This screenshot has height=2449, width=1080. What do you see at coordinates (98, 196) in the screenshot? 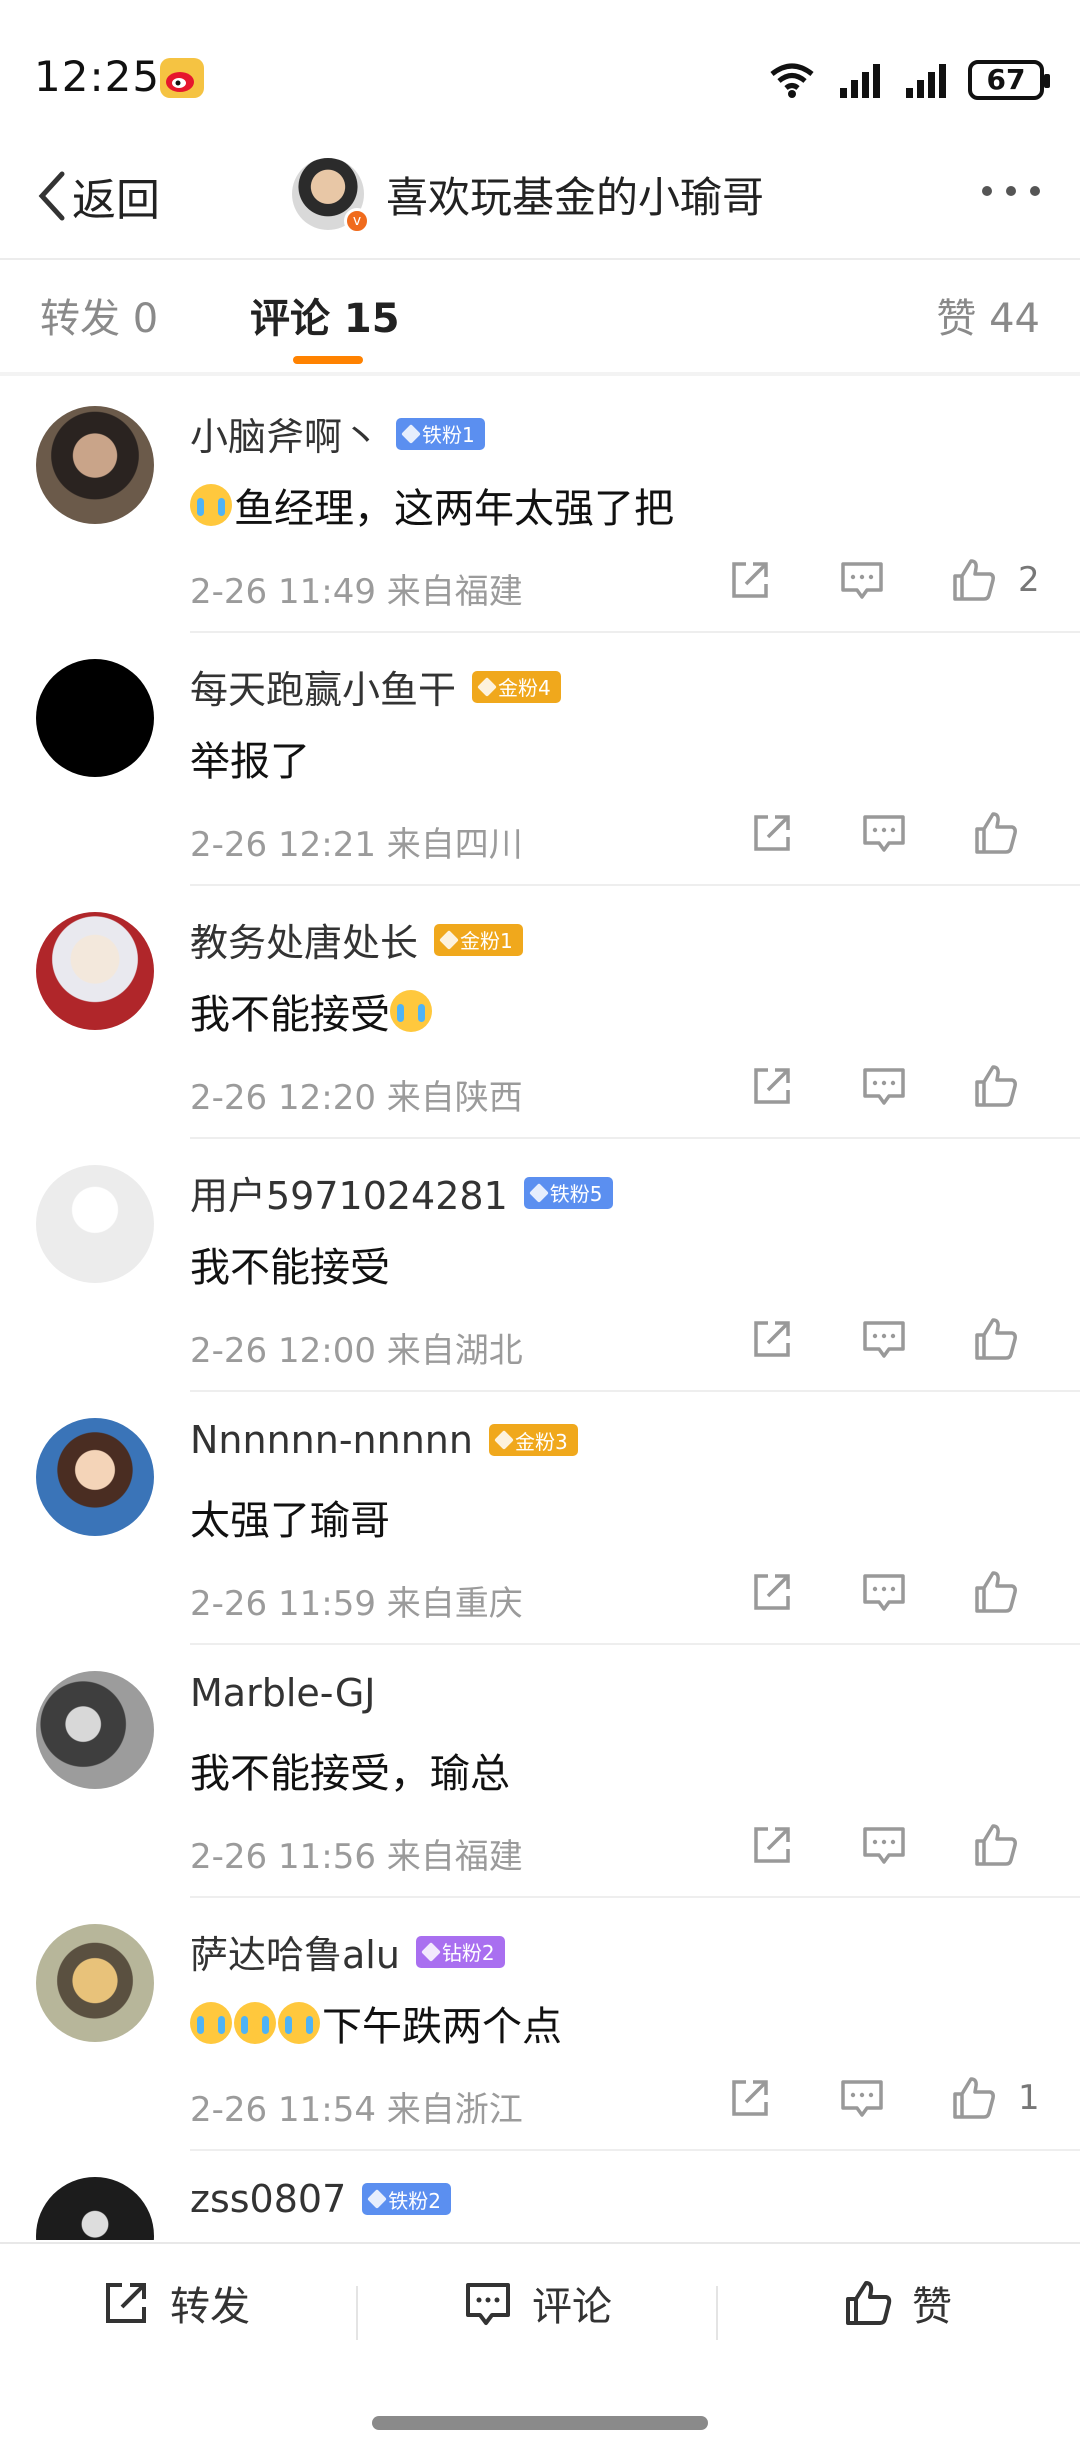
I see `back-button: 返回` at bounding box center [98, 196].